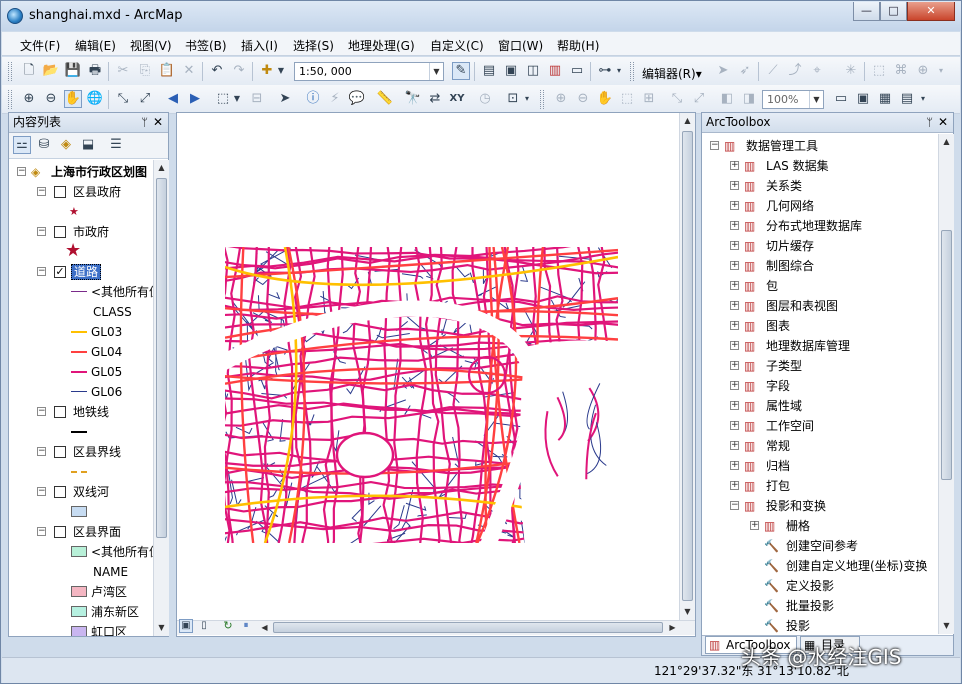  What do you see at coordinates (820, 266) in the screenshot?
I see `toolset-row: + ▥ 制图综合` at bounding box center [820, 266].